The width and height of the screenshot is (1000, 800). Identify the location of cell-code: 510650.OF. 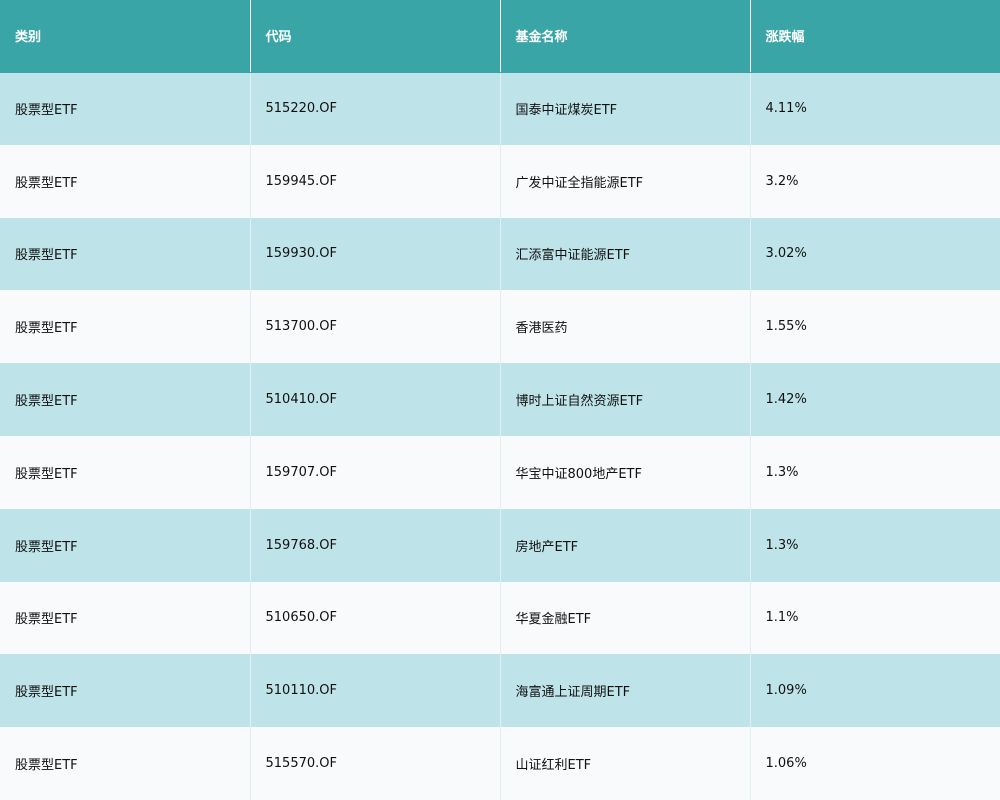
(375, 618).